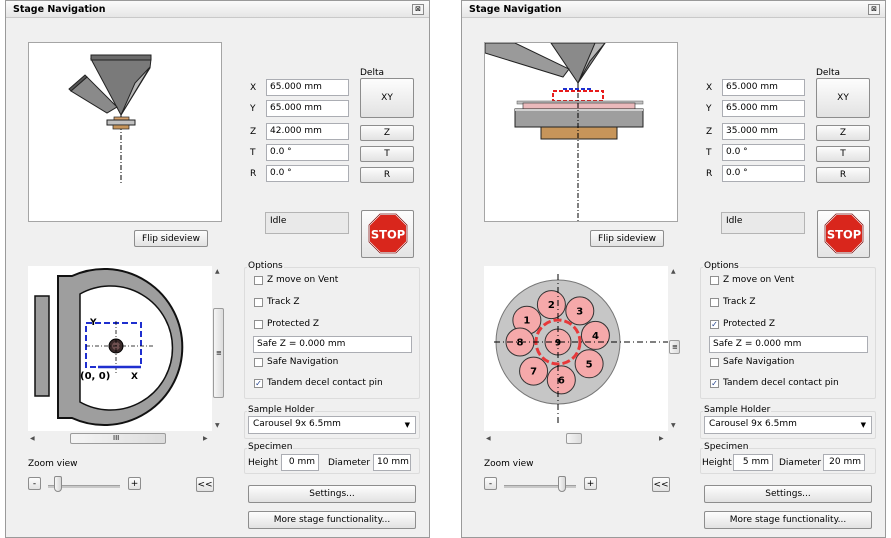  I want to click on topview-horizontal-scrollbar: ◀ III ▶, so click(120, 438).